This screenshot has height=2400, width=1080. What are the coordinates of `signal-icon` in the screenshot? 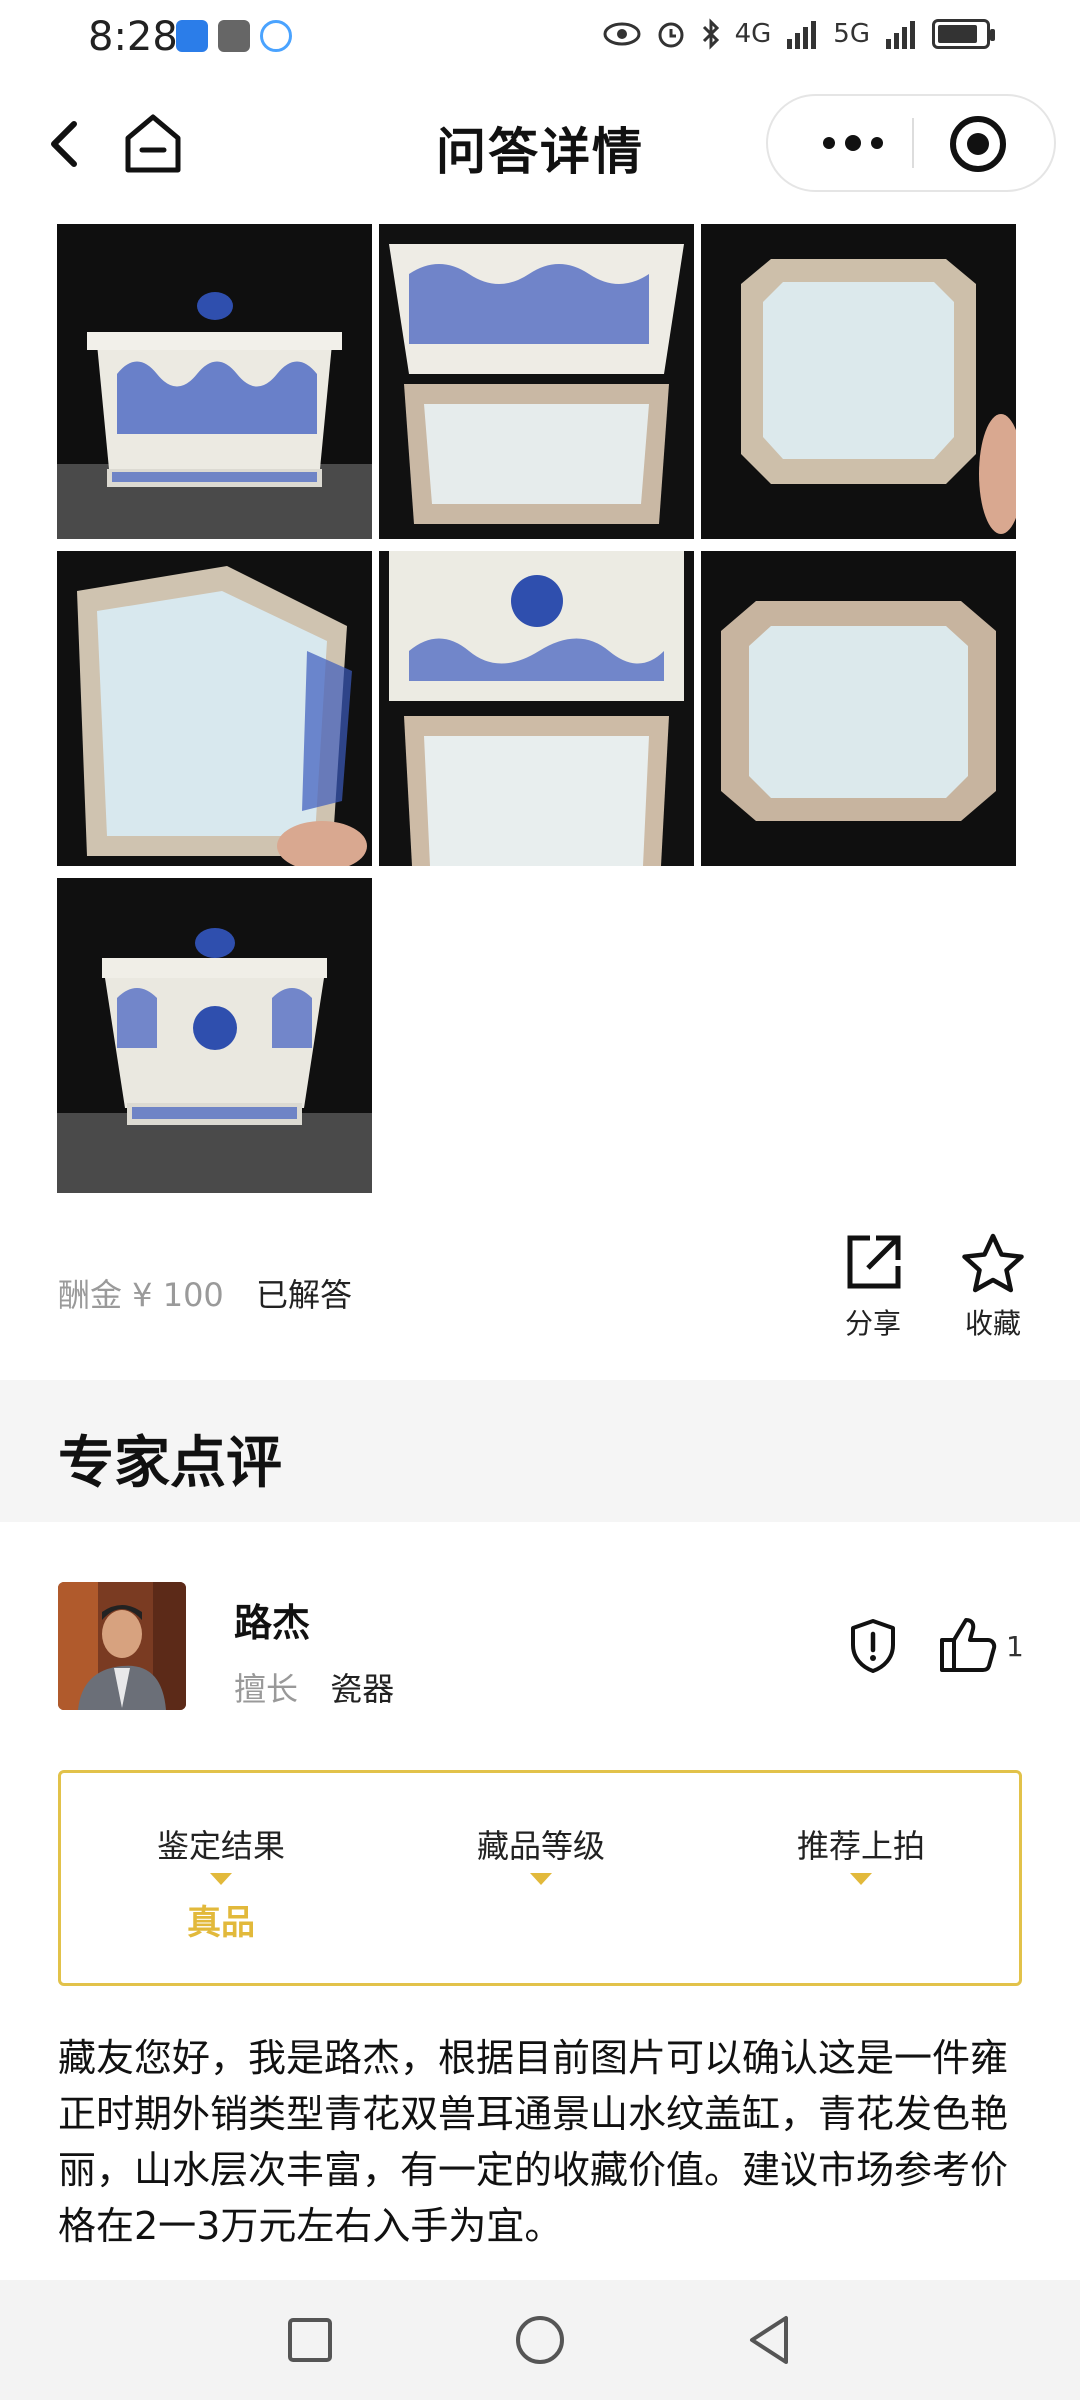 It's located at (802, 35).